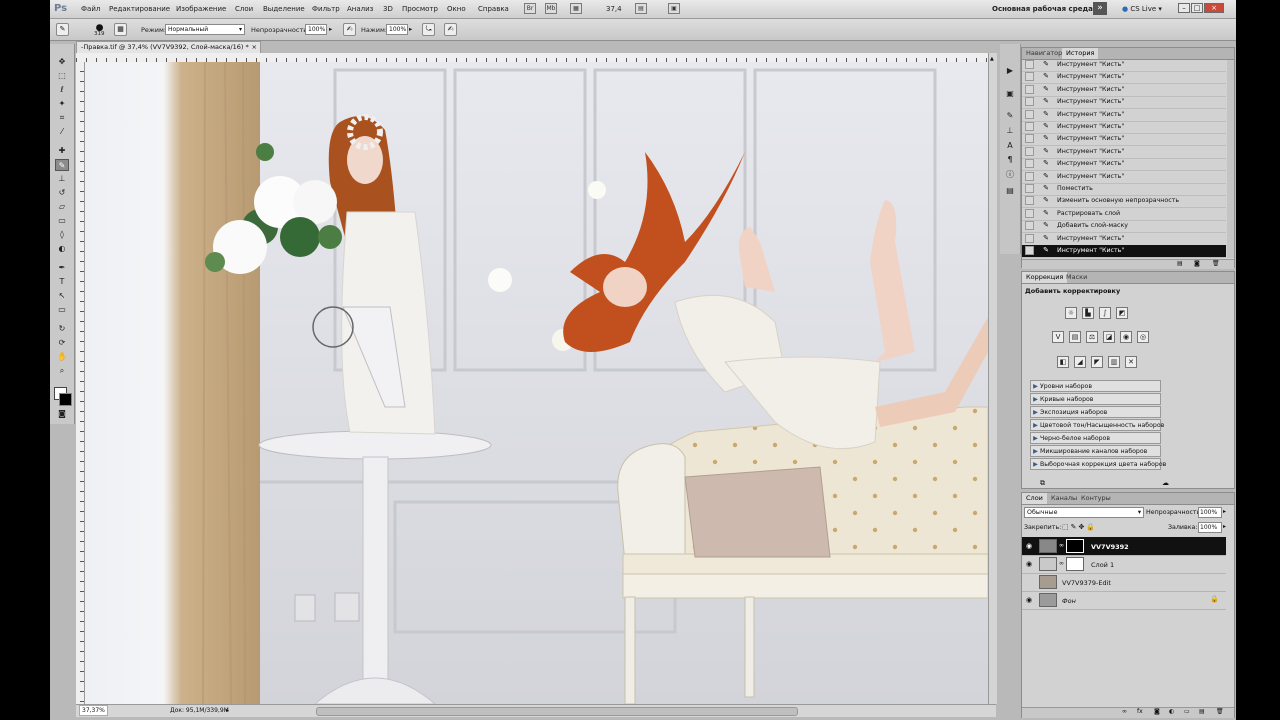 Image resolution: width=1280 pixels, height=720 pixels. I want to click on workspace-label: Основная рабочая среда, so click(1042, 9).